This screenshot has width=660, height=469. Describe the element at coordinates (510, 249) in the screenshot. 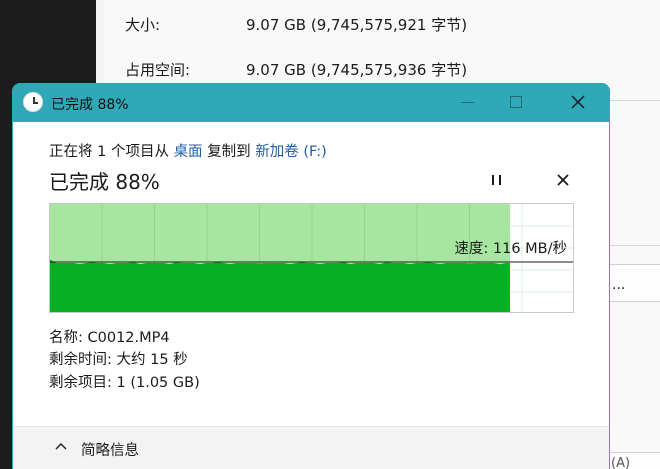

I see `speed-label: 速度: 116 MB/秒` at that location.